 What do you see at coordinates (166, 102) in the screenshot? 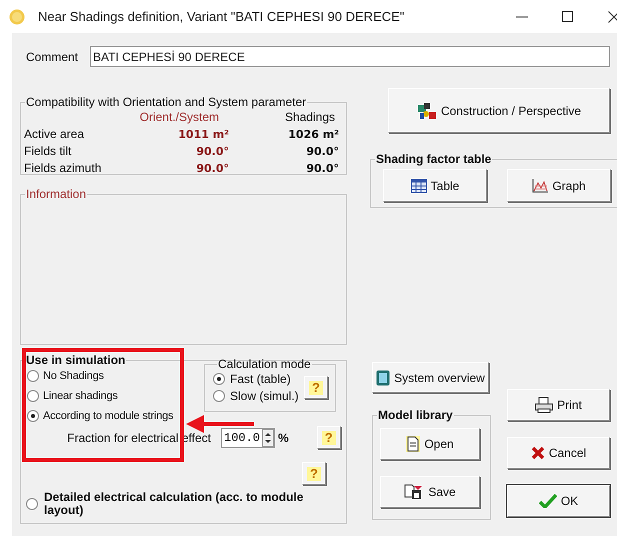
I see `group-title: Compatibility with Orientation and System parameter` at bounding box center [166, 102].